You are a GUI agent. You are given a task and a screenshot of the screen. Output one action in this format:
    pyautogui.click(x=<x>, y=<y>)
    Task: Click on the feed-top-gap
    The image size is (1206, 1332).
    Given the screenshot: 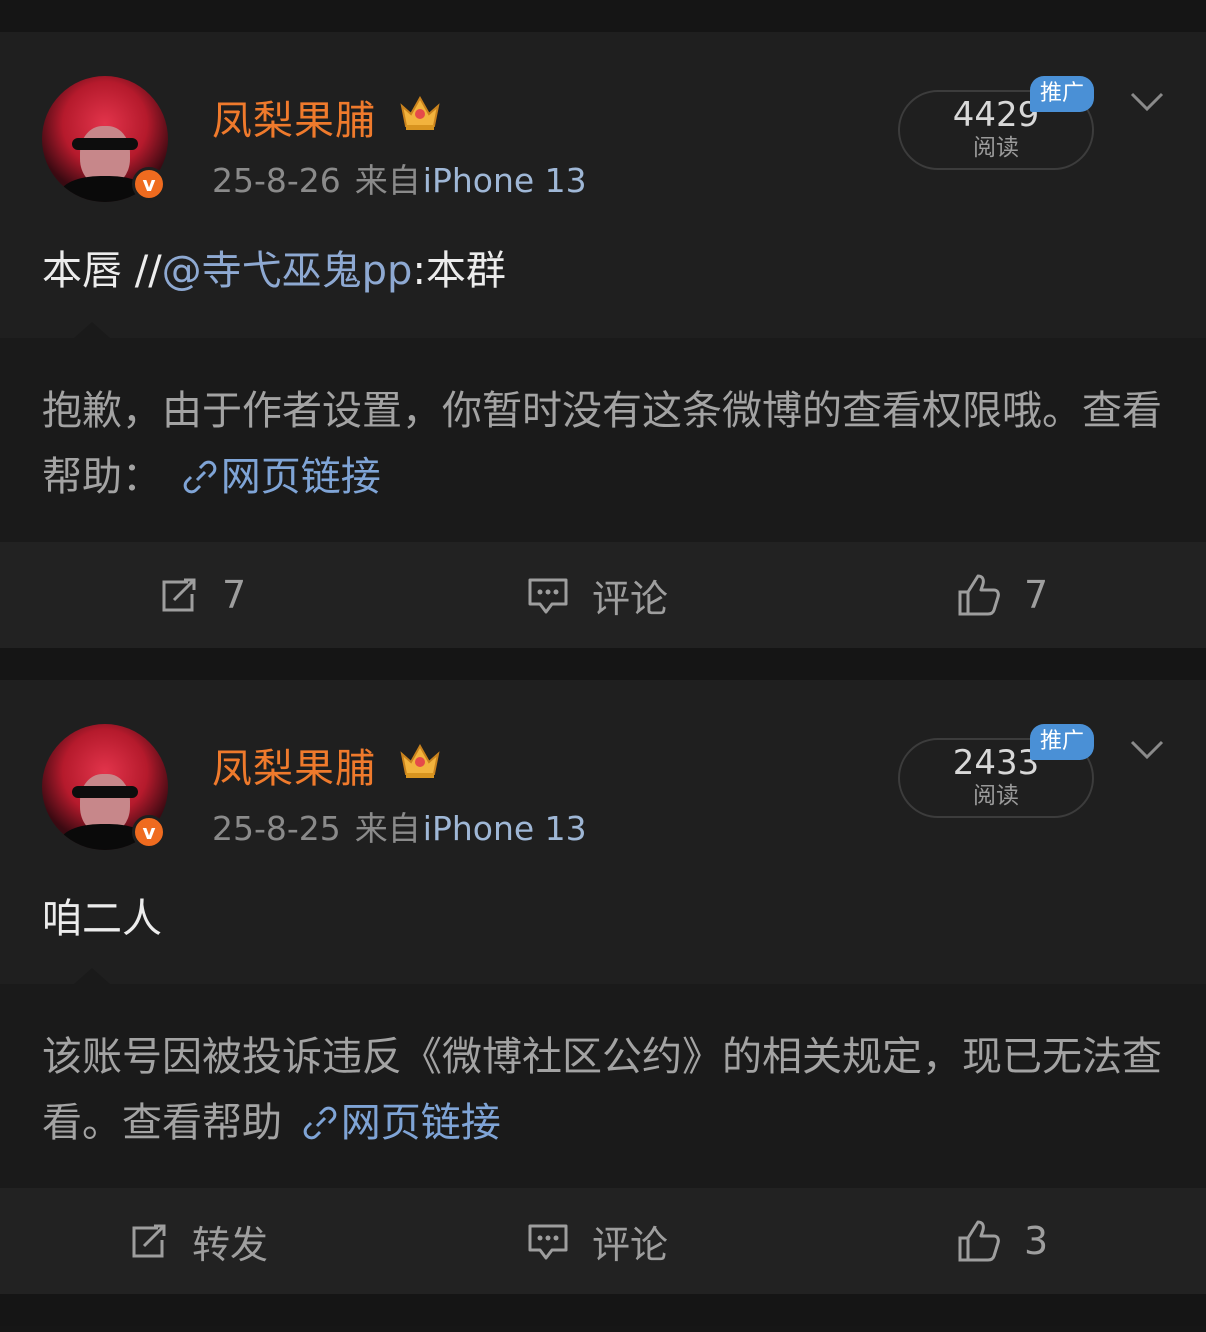 What is the action you would take?
    pyautogui.click(x=603, y=16)
    